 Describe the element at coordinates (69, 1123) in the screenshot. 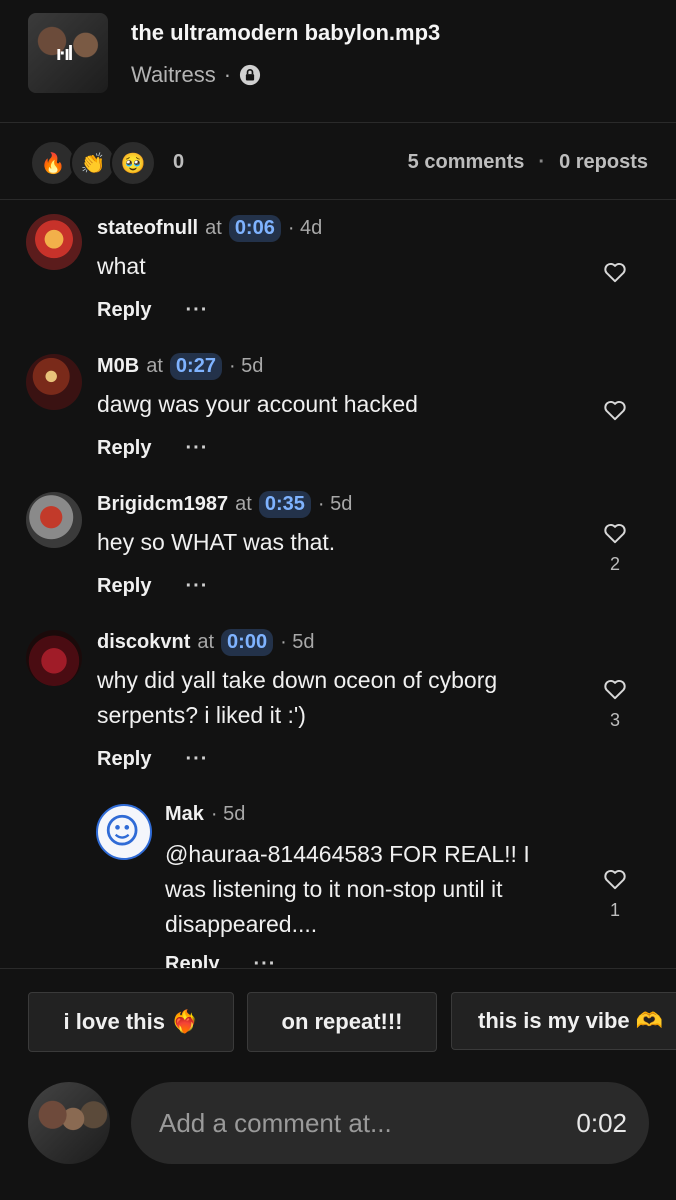

I see `current-user-avatar` at that location.